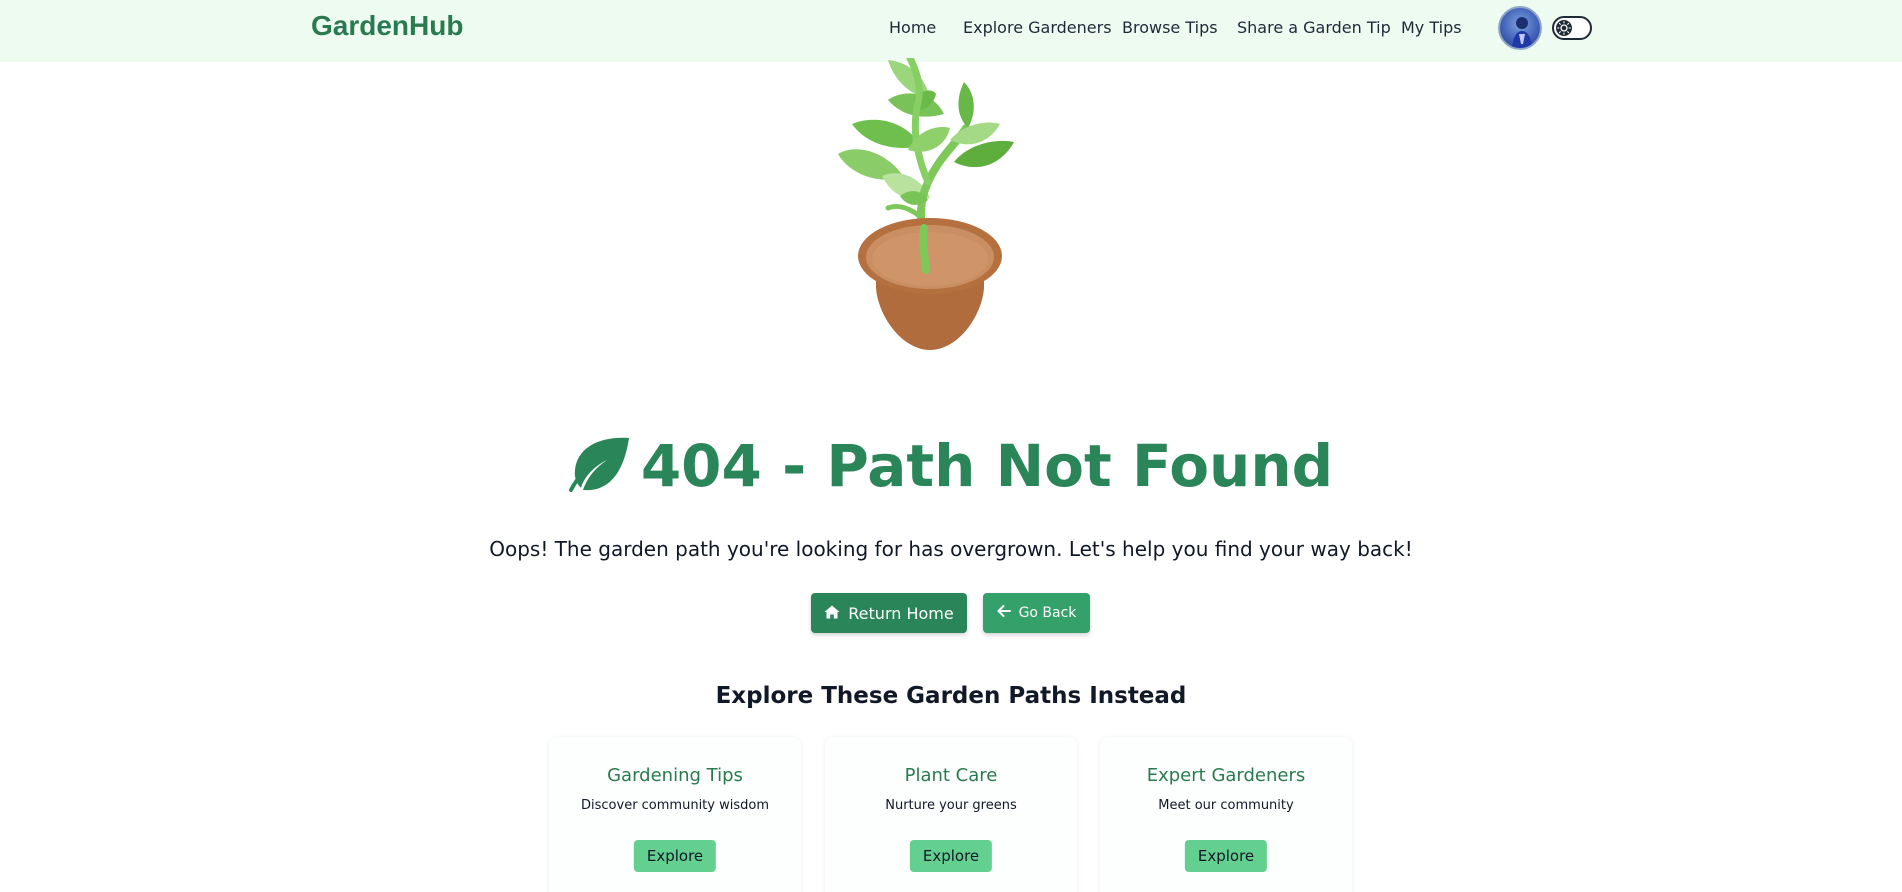 Image resolution: width=1902 pixels, height=892 pixels. What do you see at coordinates (1314, 27) in the screenshot?
I see `nav-link-share-tip: Share a Garden Tip` at bounding box center [1314, 27].